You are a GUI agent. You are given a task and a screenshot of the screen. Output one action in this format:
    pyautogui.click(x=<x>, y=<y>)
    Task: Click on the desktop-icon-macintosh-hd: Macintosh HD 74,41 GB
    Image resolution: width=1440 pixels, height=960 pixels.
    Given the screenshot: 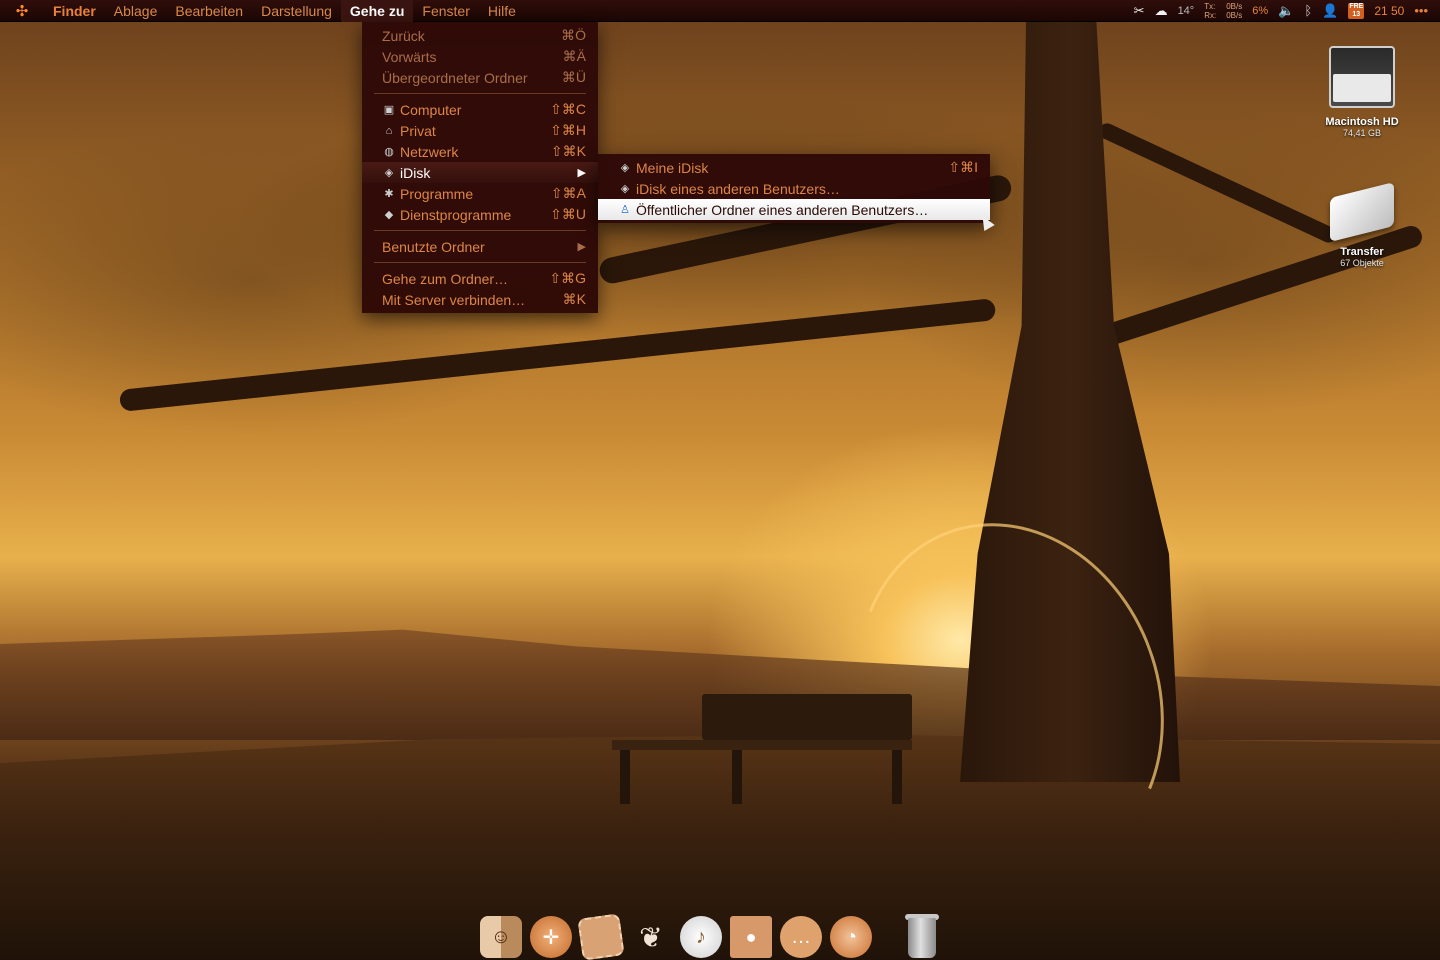 What is the action you would take?
    pyautogui.click(x=1362, y=86)
    